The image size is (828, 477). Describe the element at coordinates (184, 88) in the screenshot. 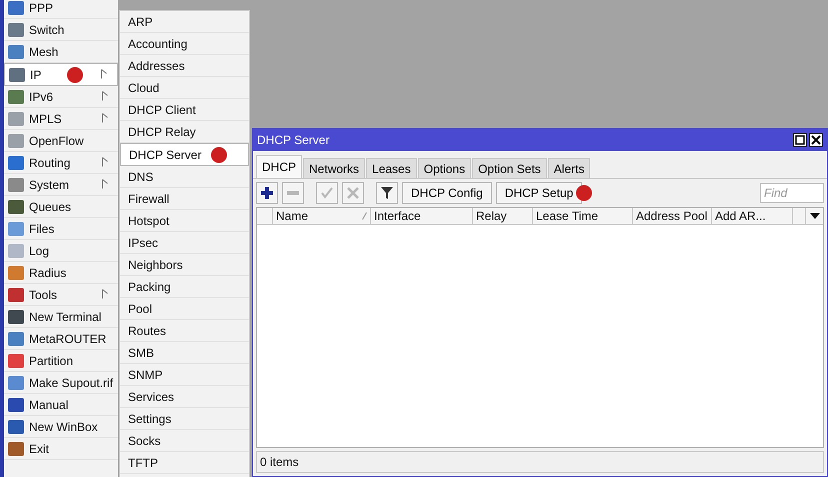

I see `submenu-item: Cloud` at that location.